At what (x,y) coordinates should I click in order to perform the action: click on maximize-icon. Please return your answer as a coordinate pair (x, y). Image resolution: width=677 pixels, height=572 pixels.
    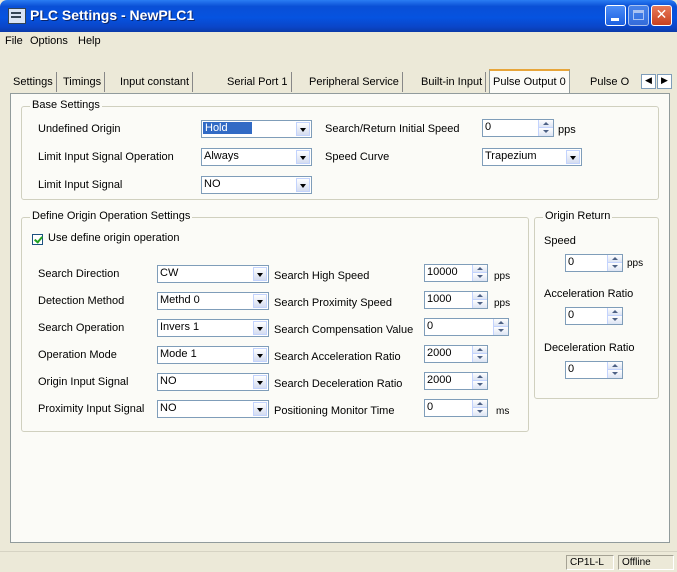
    Looking at the image, I should click on (638, 15).